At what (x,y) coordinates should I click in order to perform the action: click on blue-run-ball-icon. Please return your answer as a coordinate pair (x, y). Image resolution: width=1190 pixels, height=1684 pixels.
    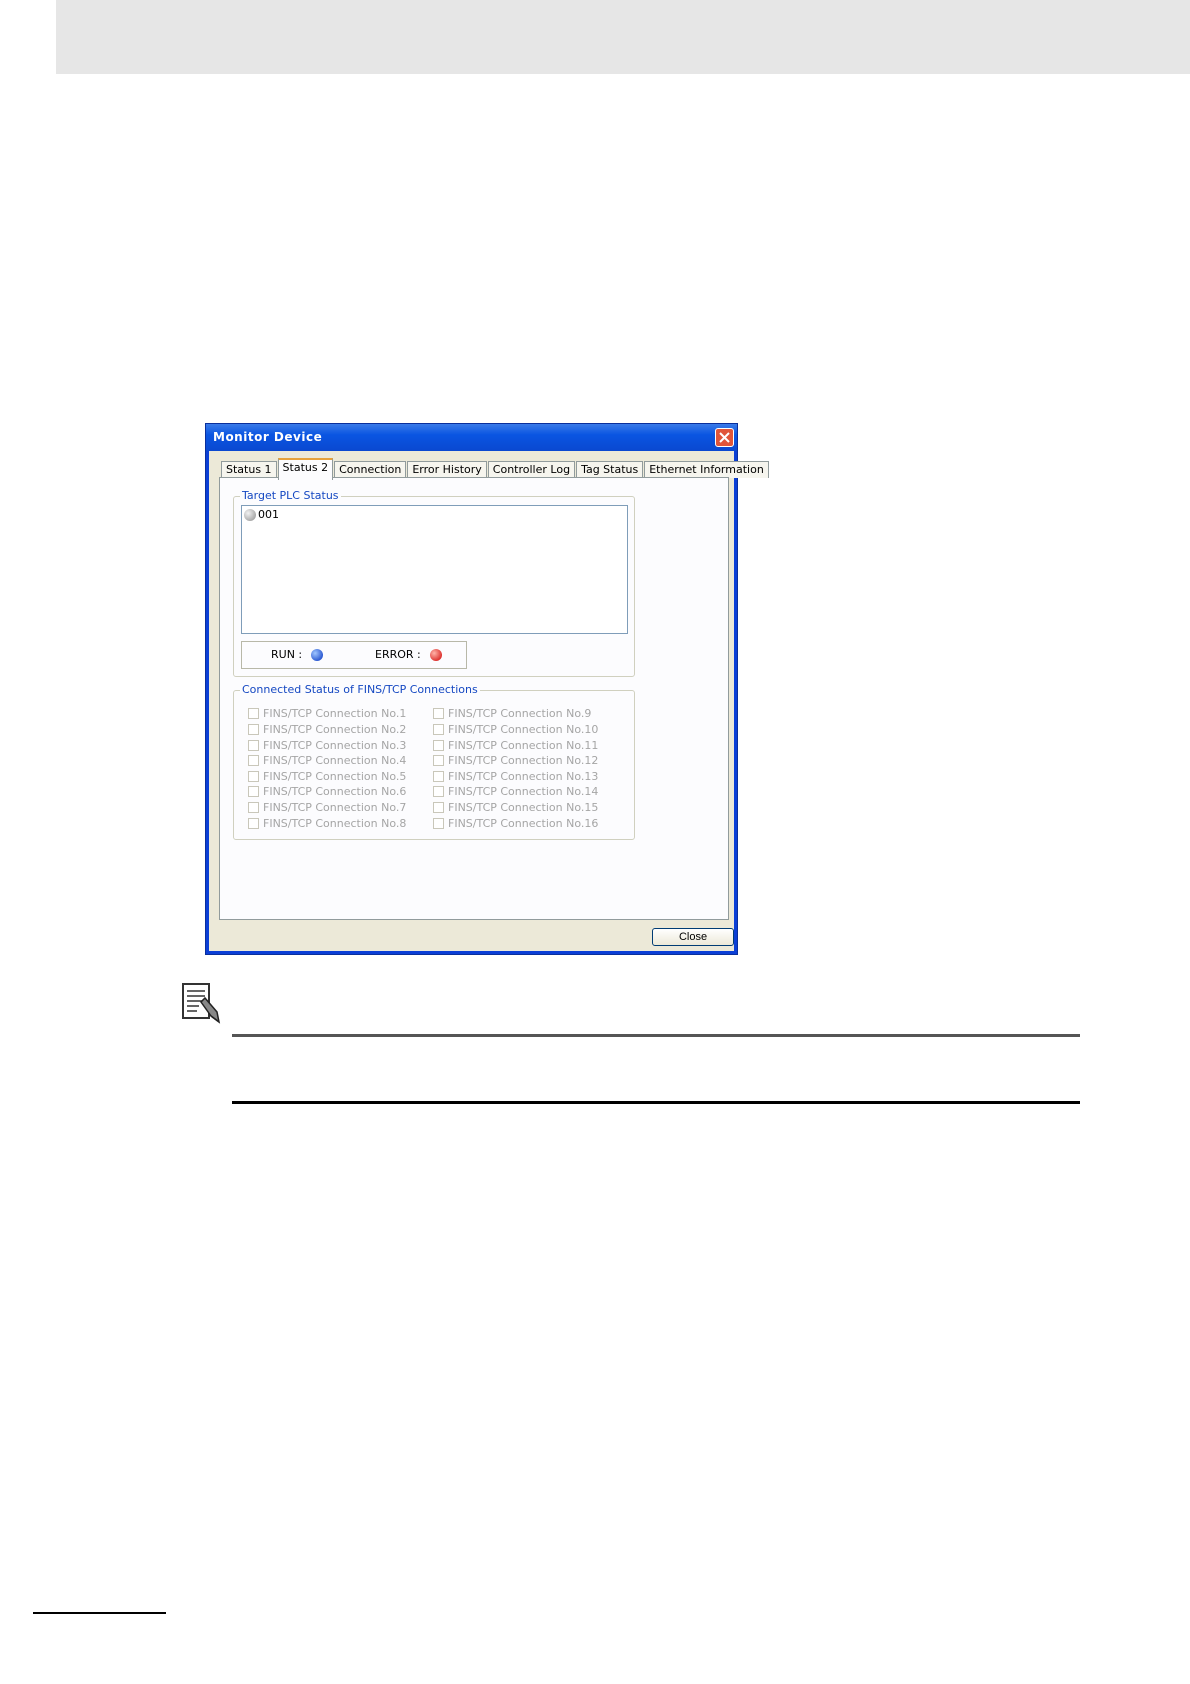
    Looking at the image, I should click on (317, 654).